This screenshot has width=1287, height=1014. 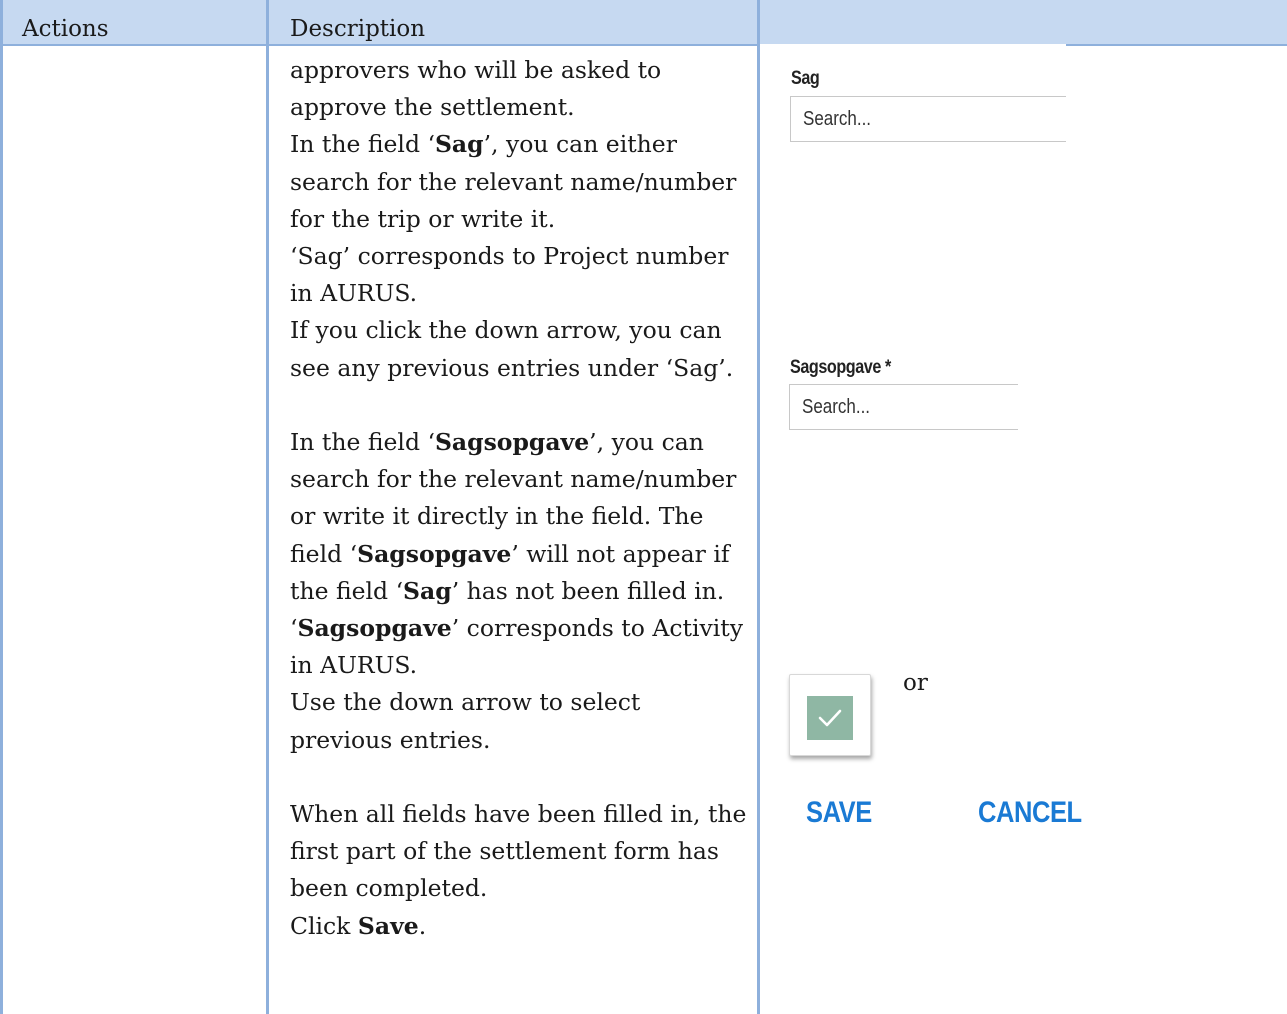 I want to click on checkbox-save-tile, so click(x=830, y=715).